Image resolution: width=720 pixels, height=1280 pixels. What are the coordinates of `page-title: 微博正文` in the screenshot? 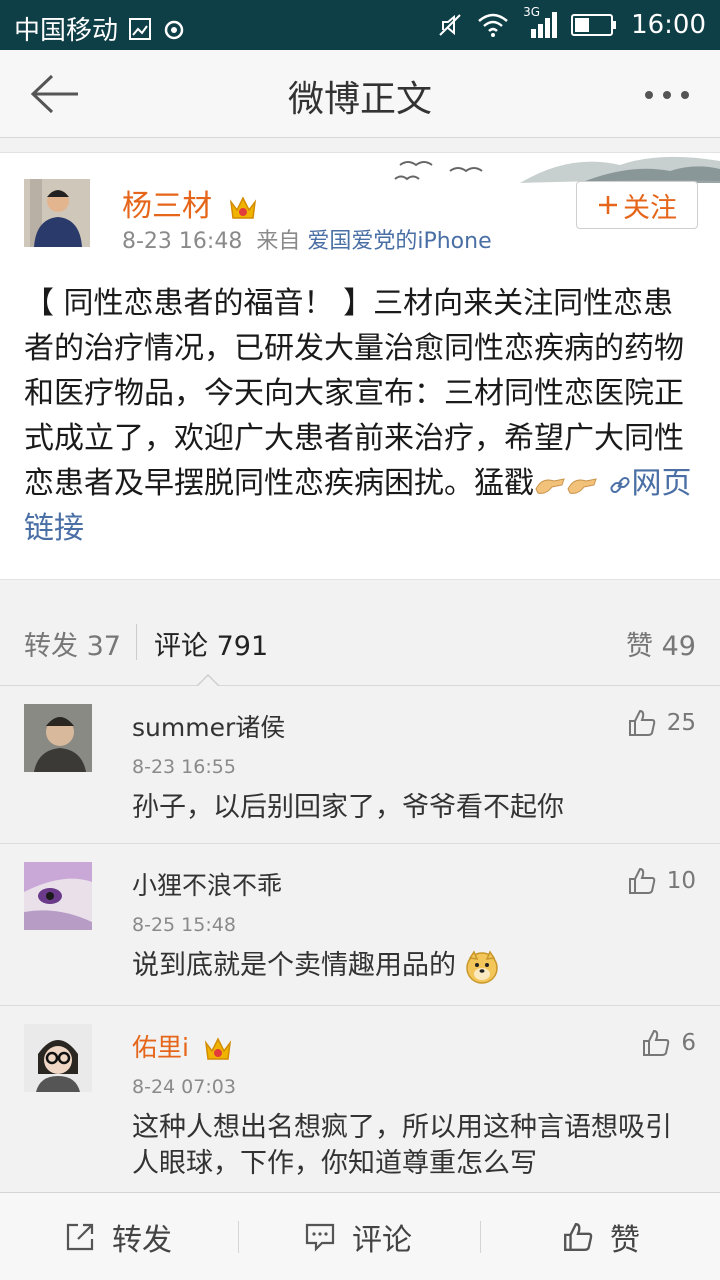 It's located at (359, 99).